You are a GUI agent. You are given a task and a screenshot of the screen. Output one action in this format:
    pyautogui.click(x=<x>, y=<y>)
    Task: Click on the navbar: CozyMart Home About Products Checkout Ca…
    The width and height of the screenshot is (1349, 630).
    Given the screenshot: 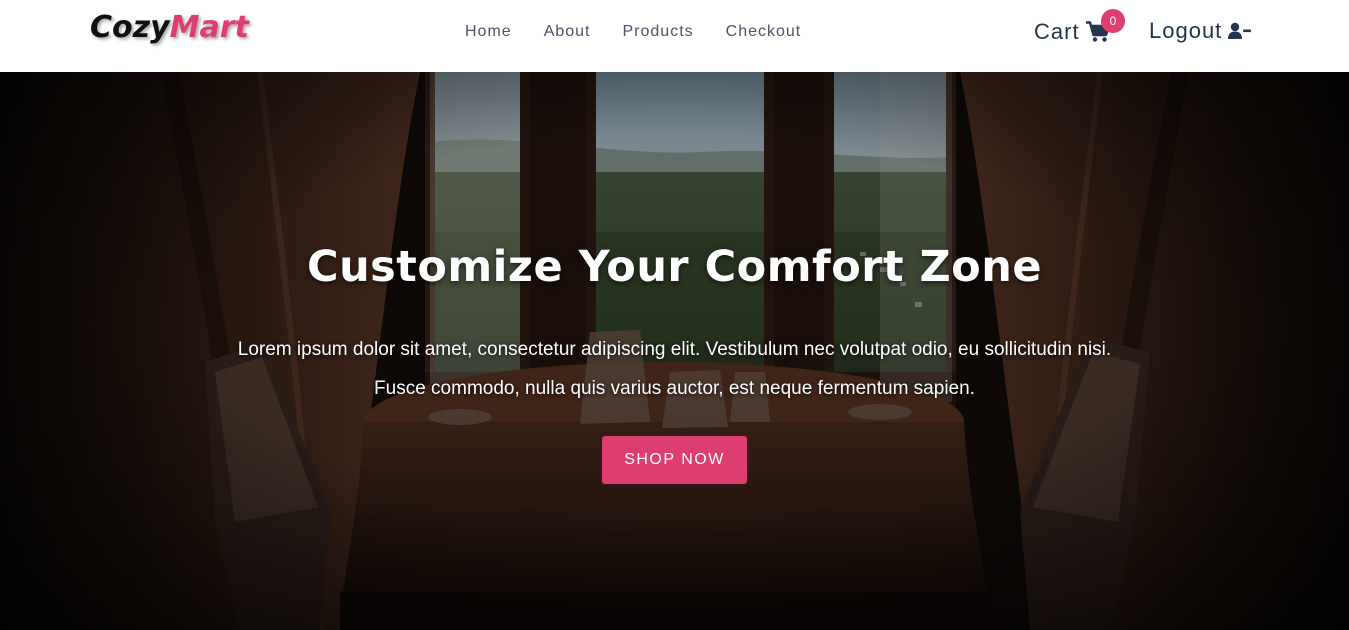 What is the action you would take?
    pyautogui.click(x=674, y=36)
    